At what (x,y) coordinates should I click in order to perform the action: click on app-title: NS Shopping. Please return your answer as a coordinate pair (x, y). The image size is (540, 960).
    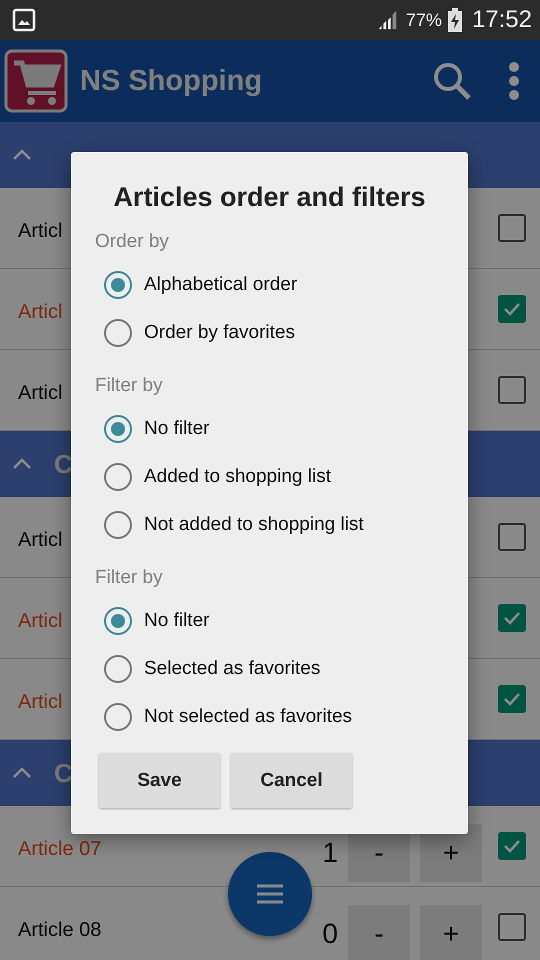
    Looking at the image, I should click on (171, 81).